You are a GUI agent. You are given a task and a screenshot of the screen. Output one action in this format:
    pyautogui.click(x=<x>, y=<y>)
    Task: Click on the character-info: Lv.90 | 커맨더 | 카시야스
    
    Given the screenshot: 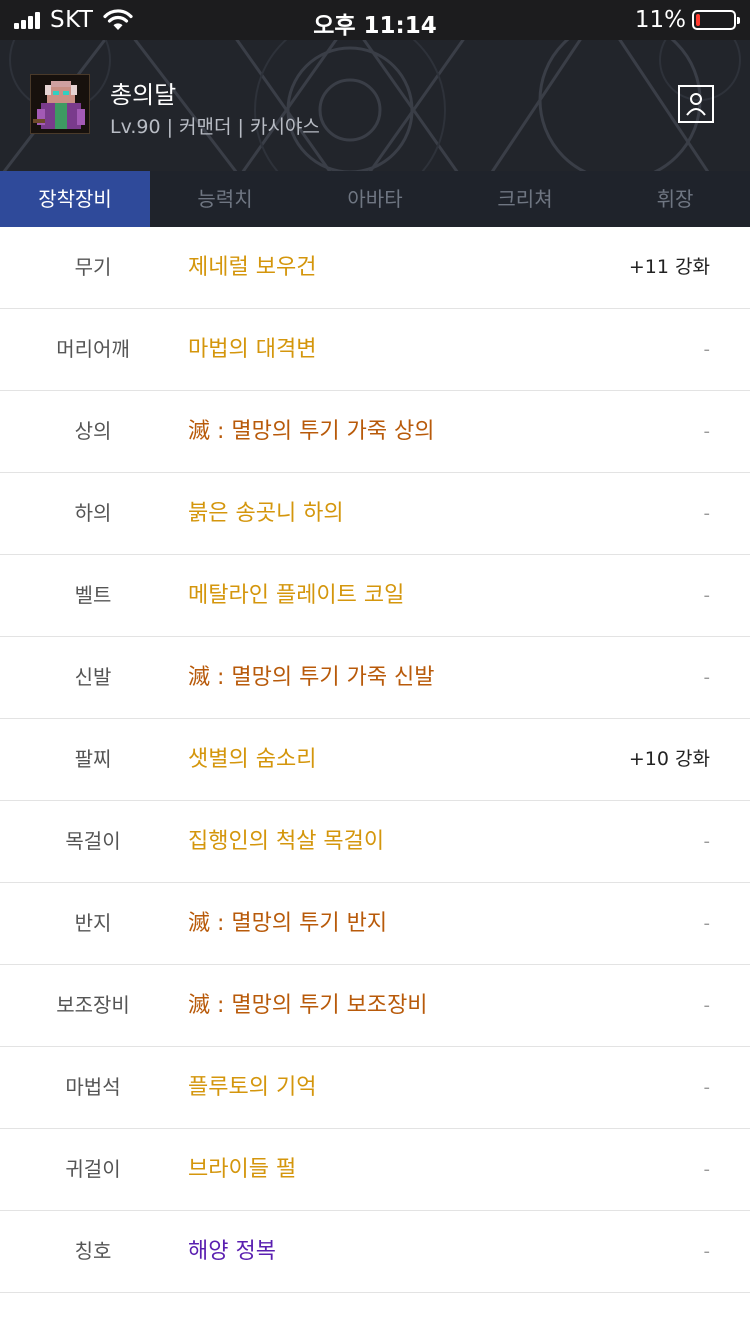 What is the action you would take?
    pyautogui.click(x=215, y=127)
    